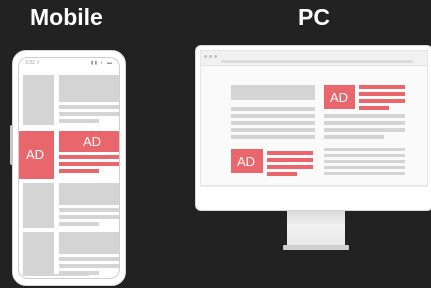 The height and width of the screenshot is (288, 431). I want to click on ad-block-left: AD, so click(36, 155).